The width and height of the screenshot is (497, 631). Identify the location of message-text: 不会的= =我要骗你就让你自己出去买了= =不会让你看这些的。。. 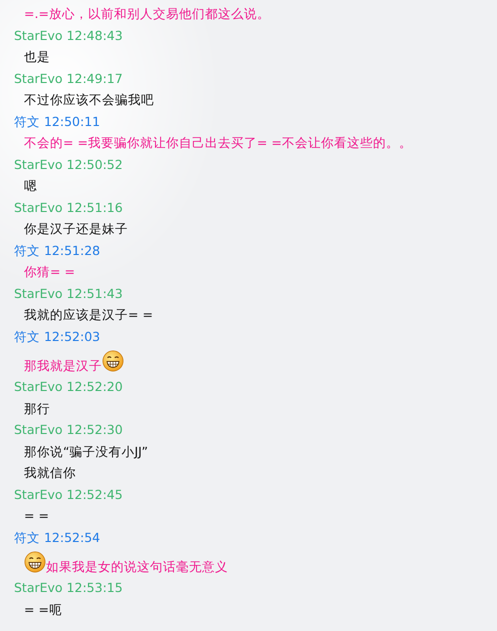
(218, 143).